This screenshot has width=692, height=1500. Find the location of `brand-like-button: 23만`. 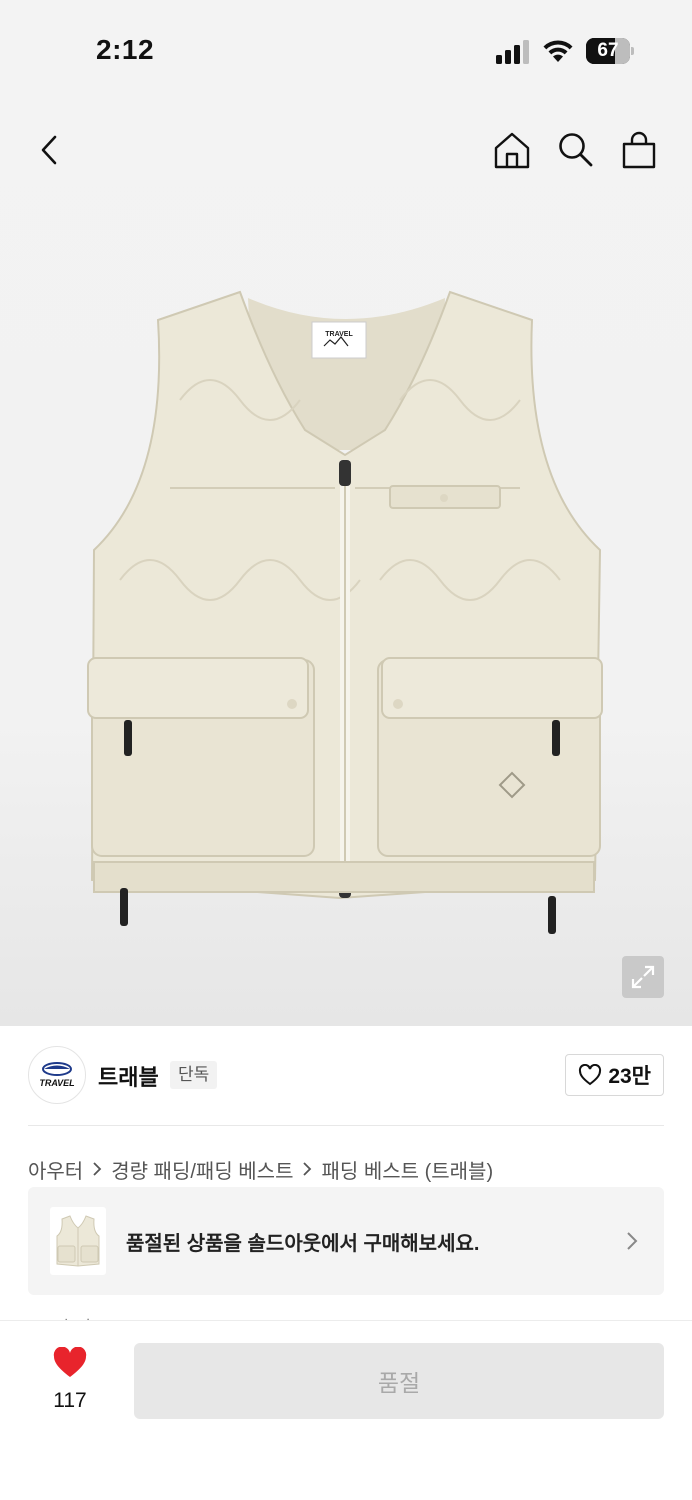

brand-like-button: 23만 is located at coordinates (614, 1075).